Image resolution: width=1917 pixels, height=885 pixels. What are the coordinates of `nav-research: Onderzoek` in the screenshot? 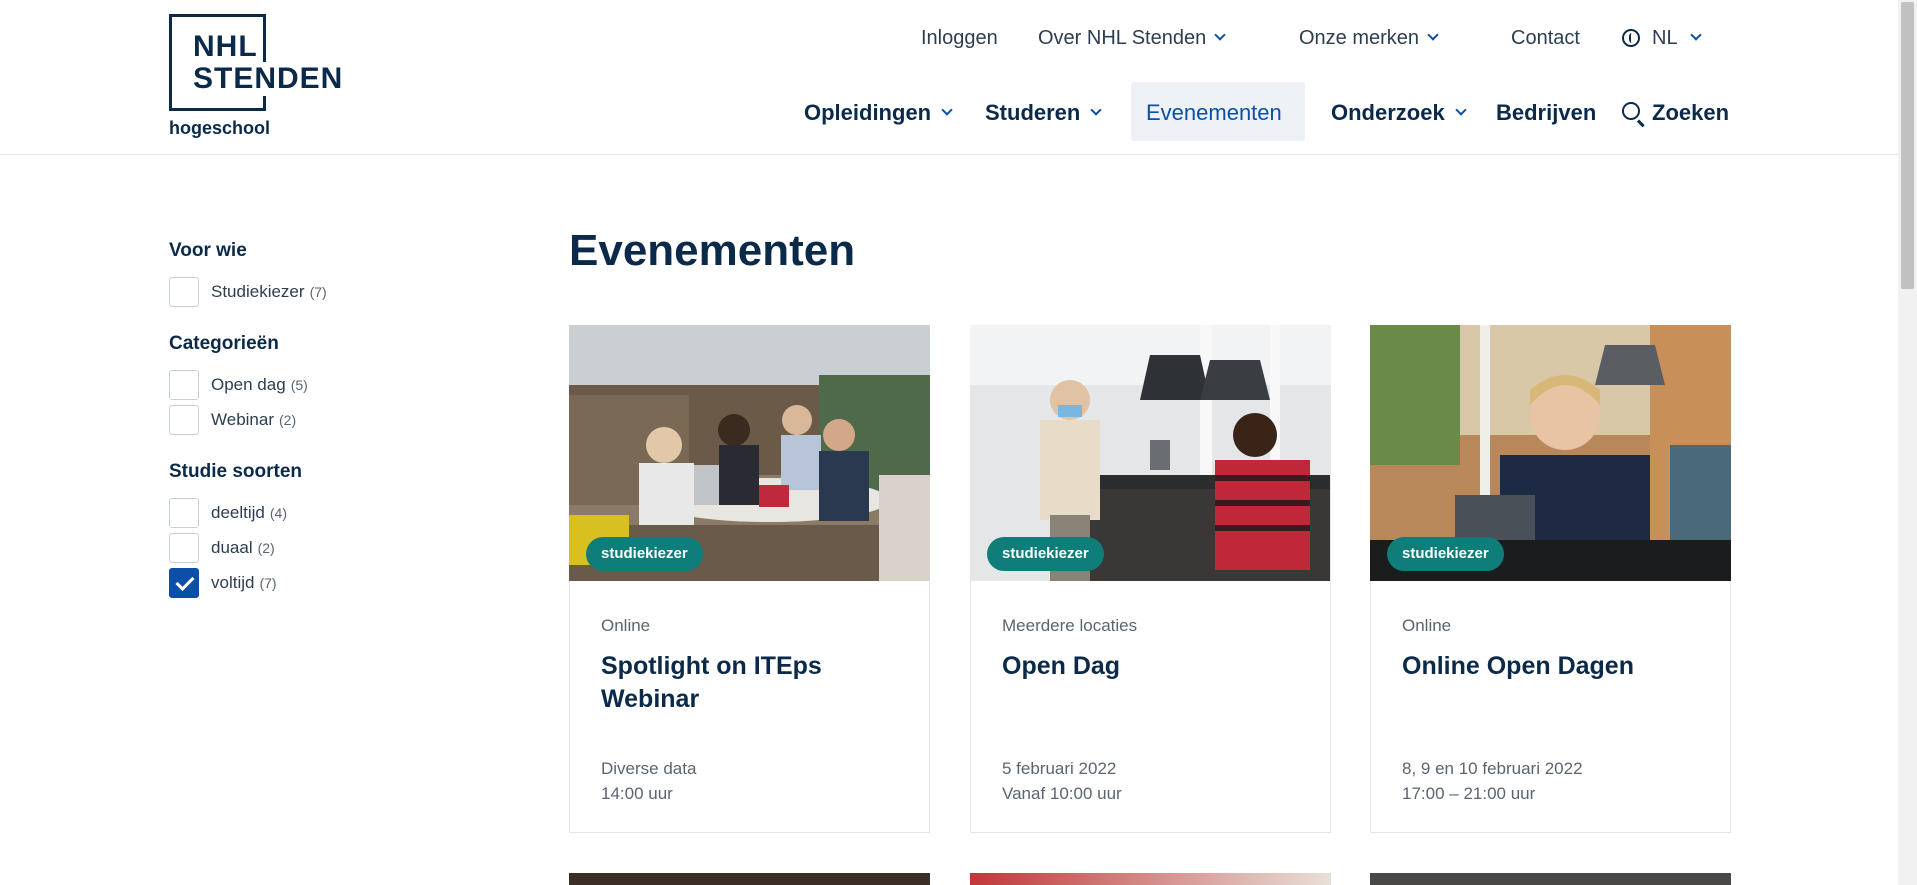 It's located at (1399, 113).